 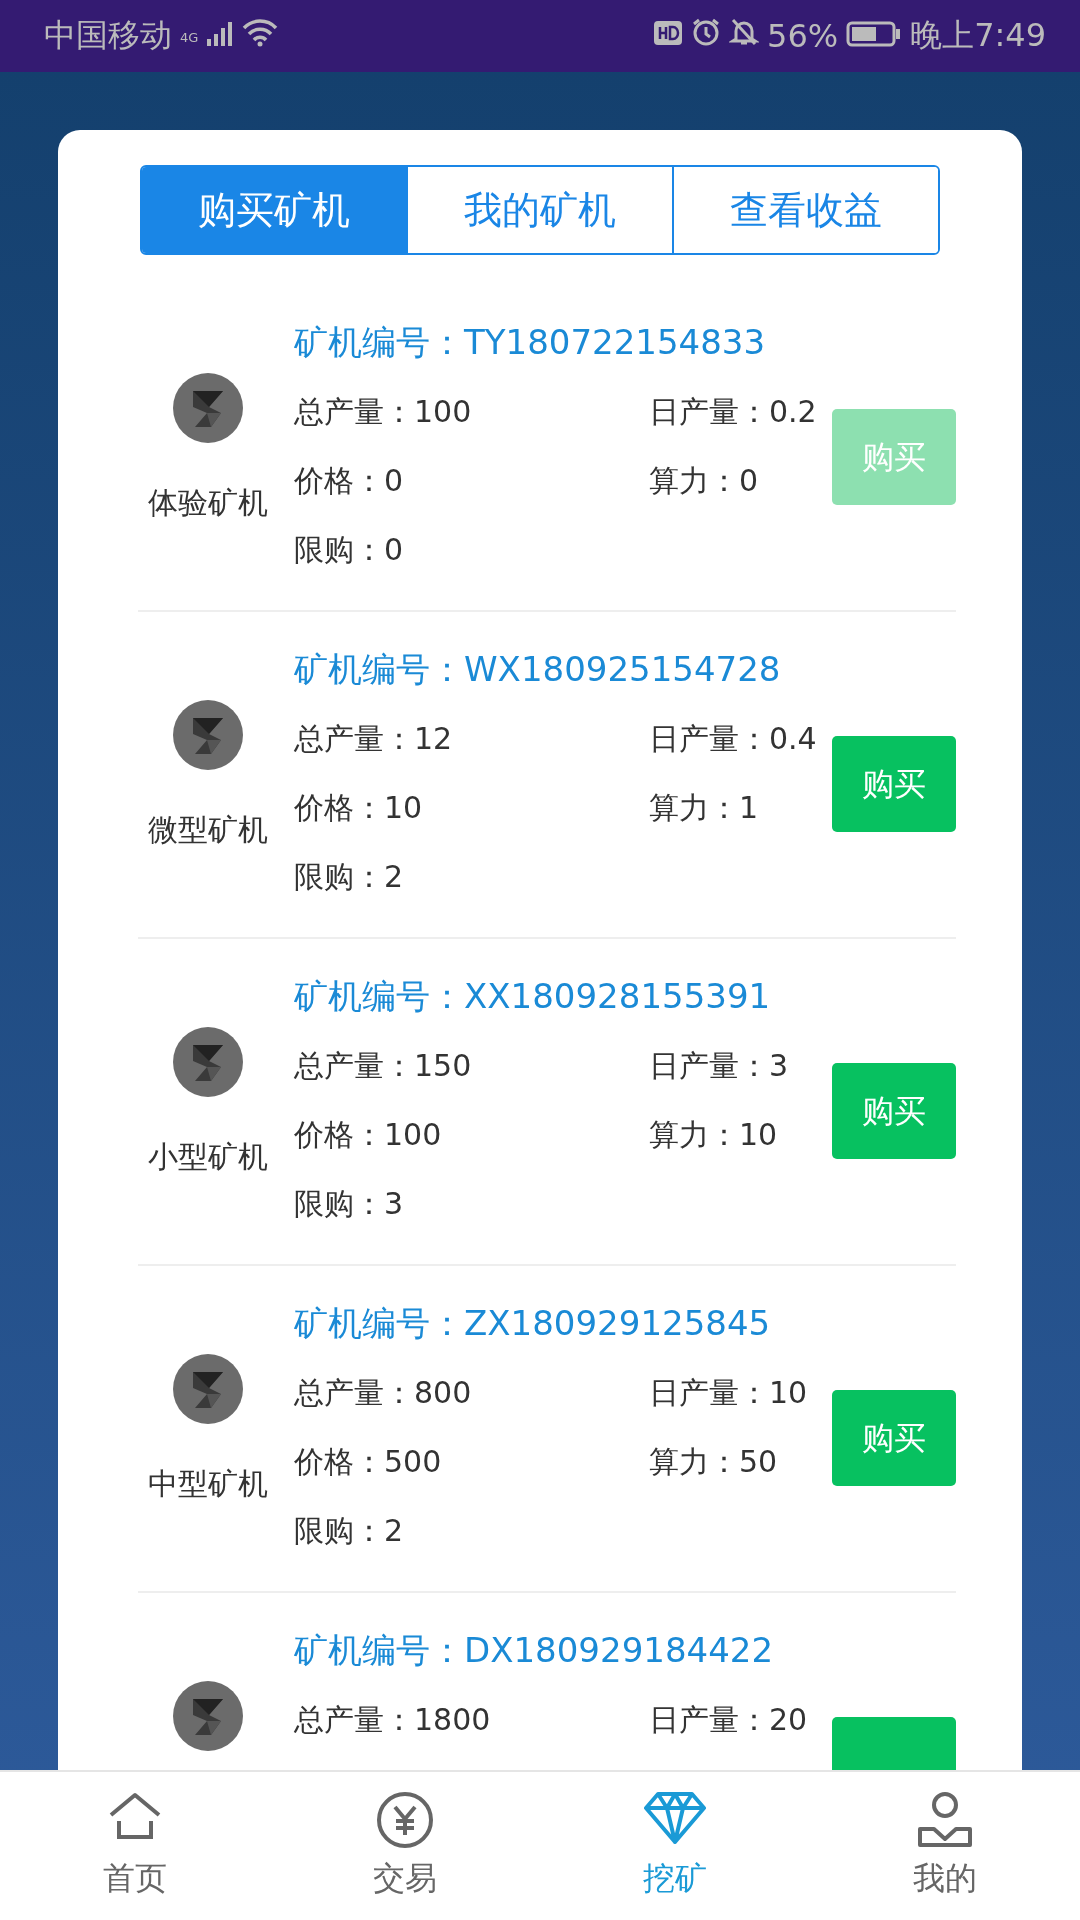 I want to click on machine-code: 矿机编号：TY180722154833, so click(x=530, y=342).